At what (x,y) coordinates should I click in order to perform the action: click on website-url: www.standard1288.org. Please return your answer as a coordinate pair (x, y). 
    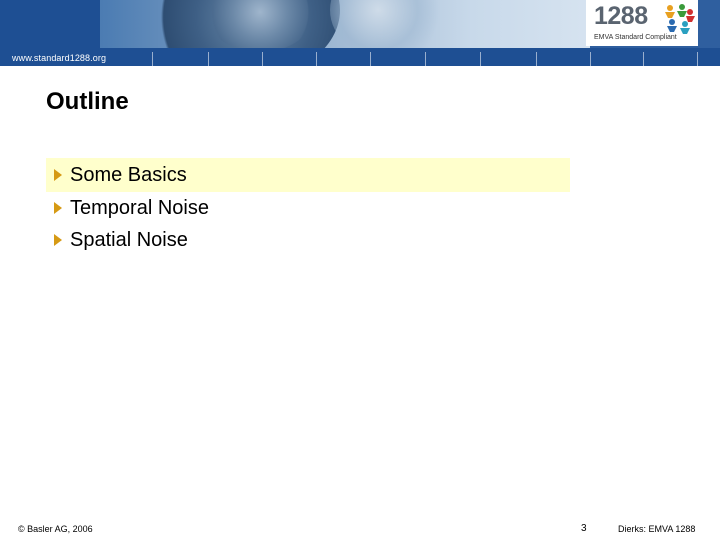
    Looking at the image, I should click on (59, 58).